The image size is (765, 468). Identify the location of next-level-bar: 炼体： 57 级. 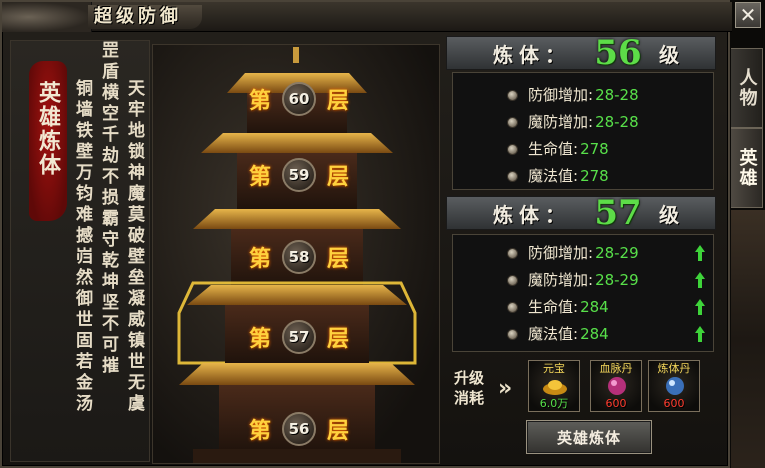
(581, 213).